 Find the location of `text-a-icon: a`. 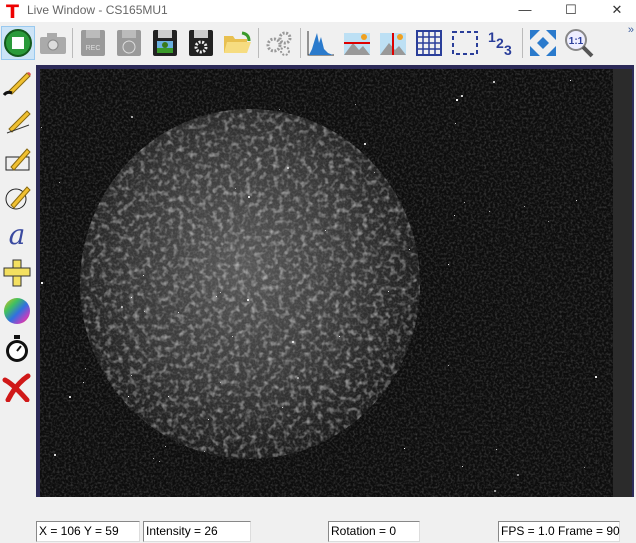

text-a-icon: a is located at coordinates (17, 235).